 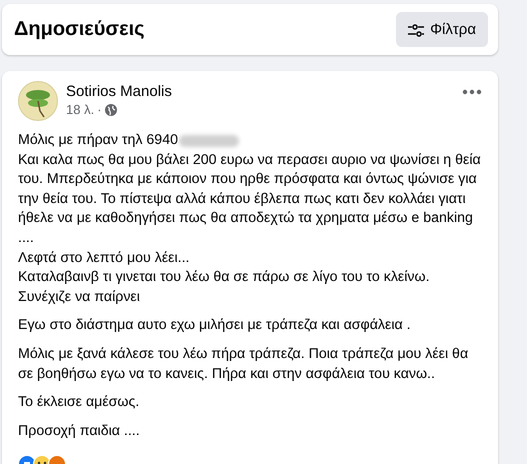 I want to click on more-icon, so click(x=472, y=92).